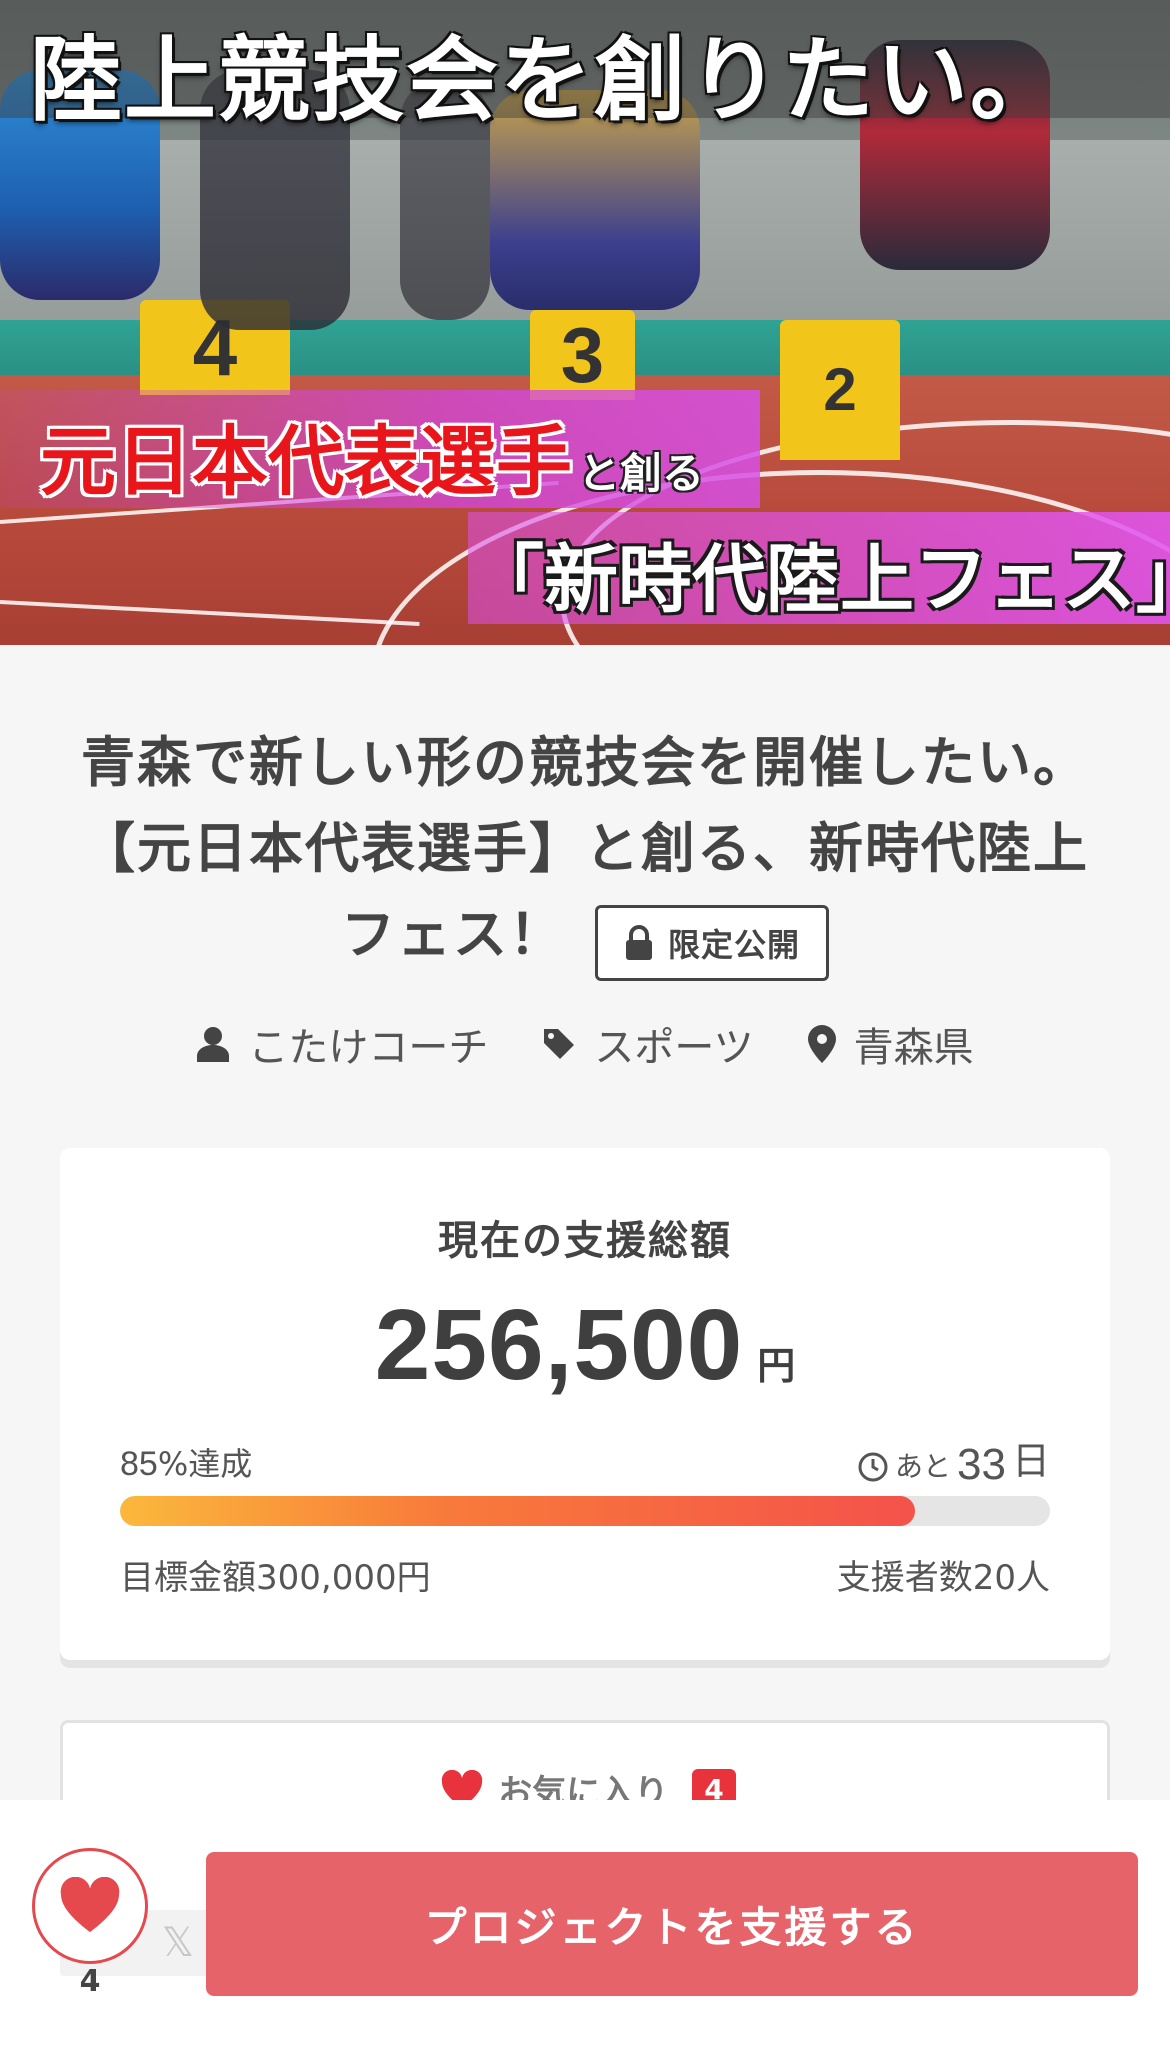 This screenshot has height=2060, width=1170. Describe the element at coordinates (953, 1459) in the screenshot. I see `remaining-time: あと 33 日` at that location.